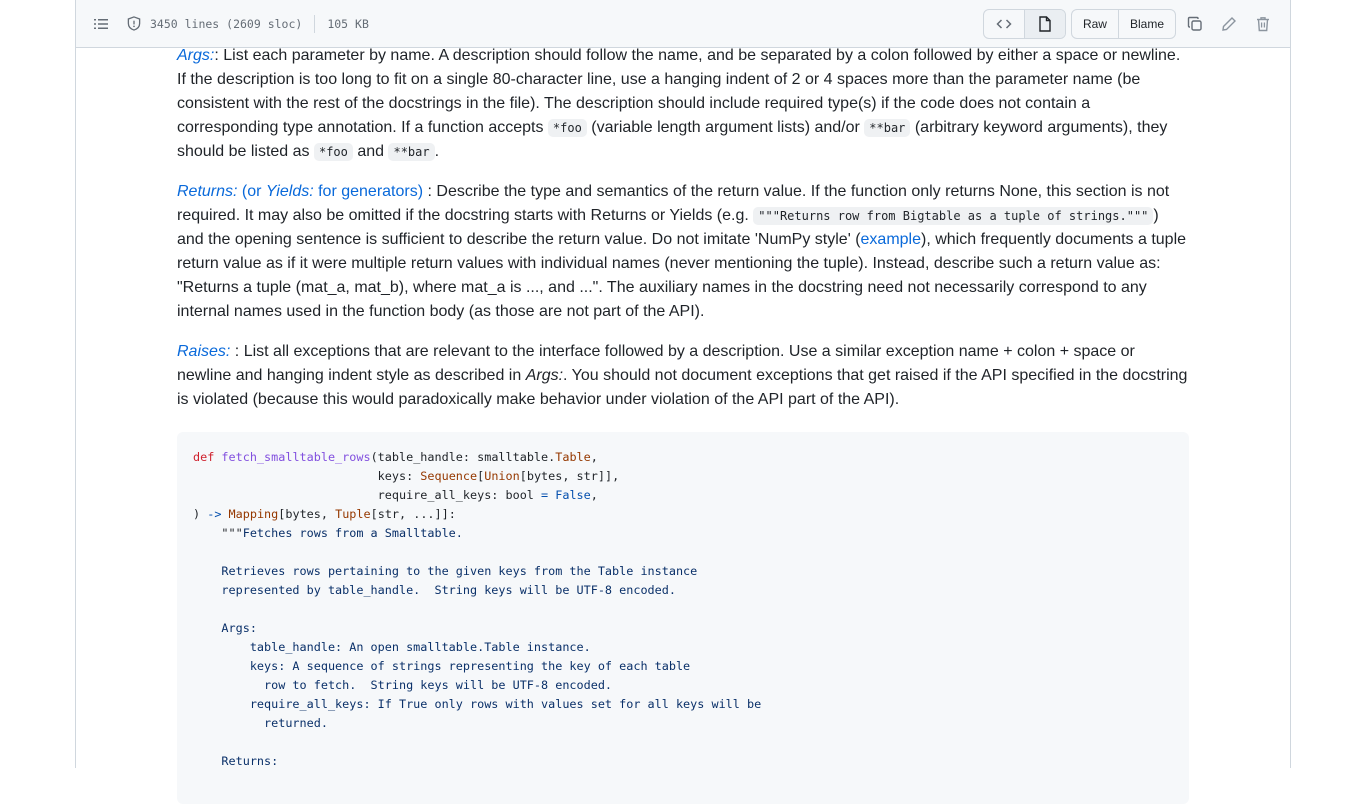 The height and width of the screenshot is (804, 1366). Describe the element at coordinates (1095, 24) in the screenshot. I see `raw-button: Raw` at that location.